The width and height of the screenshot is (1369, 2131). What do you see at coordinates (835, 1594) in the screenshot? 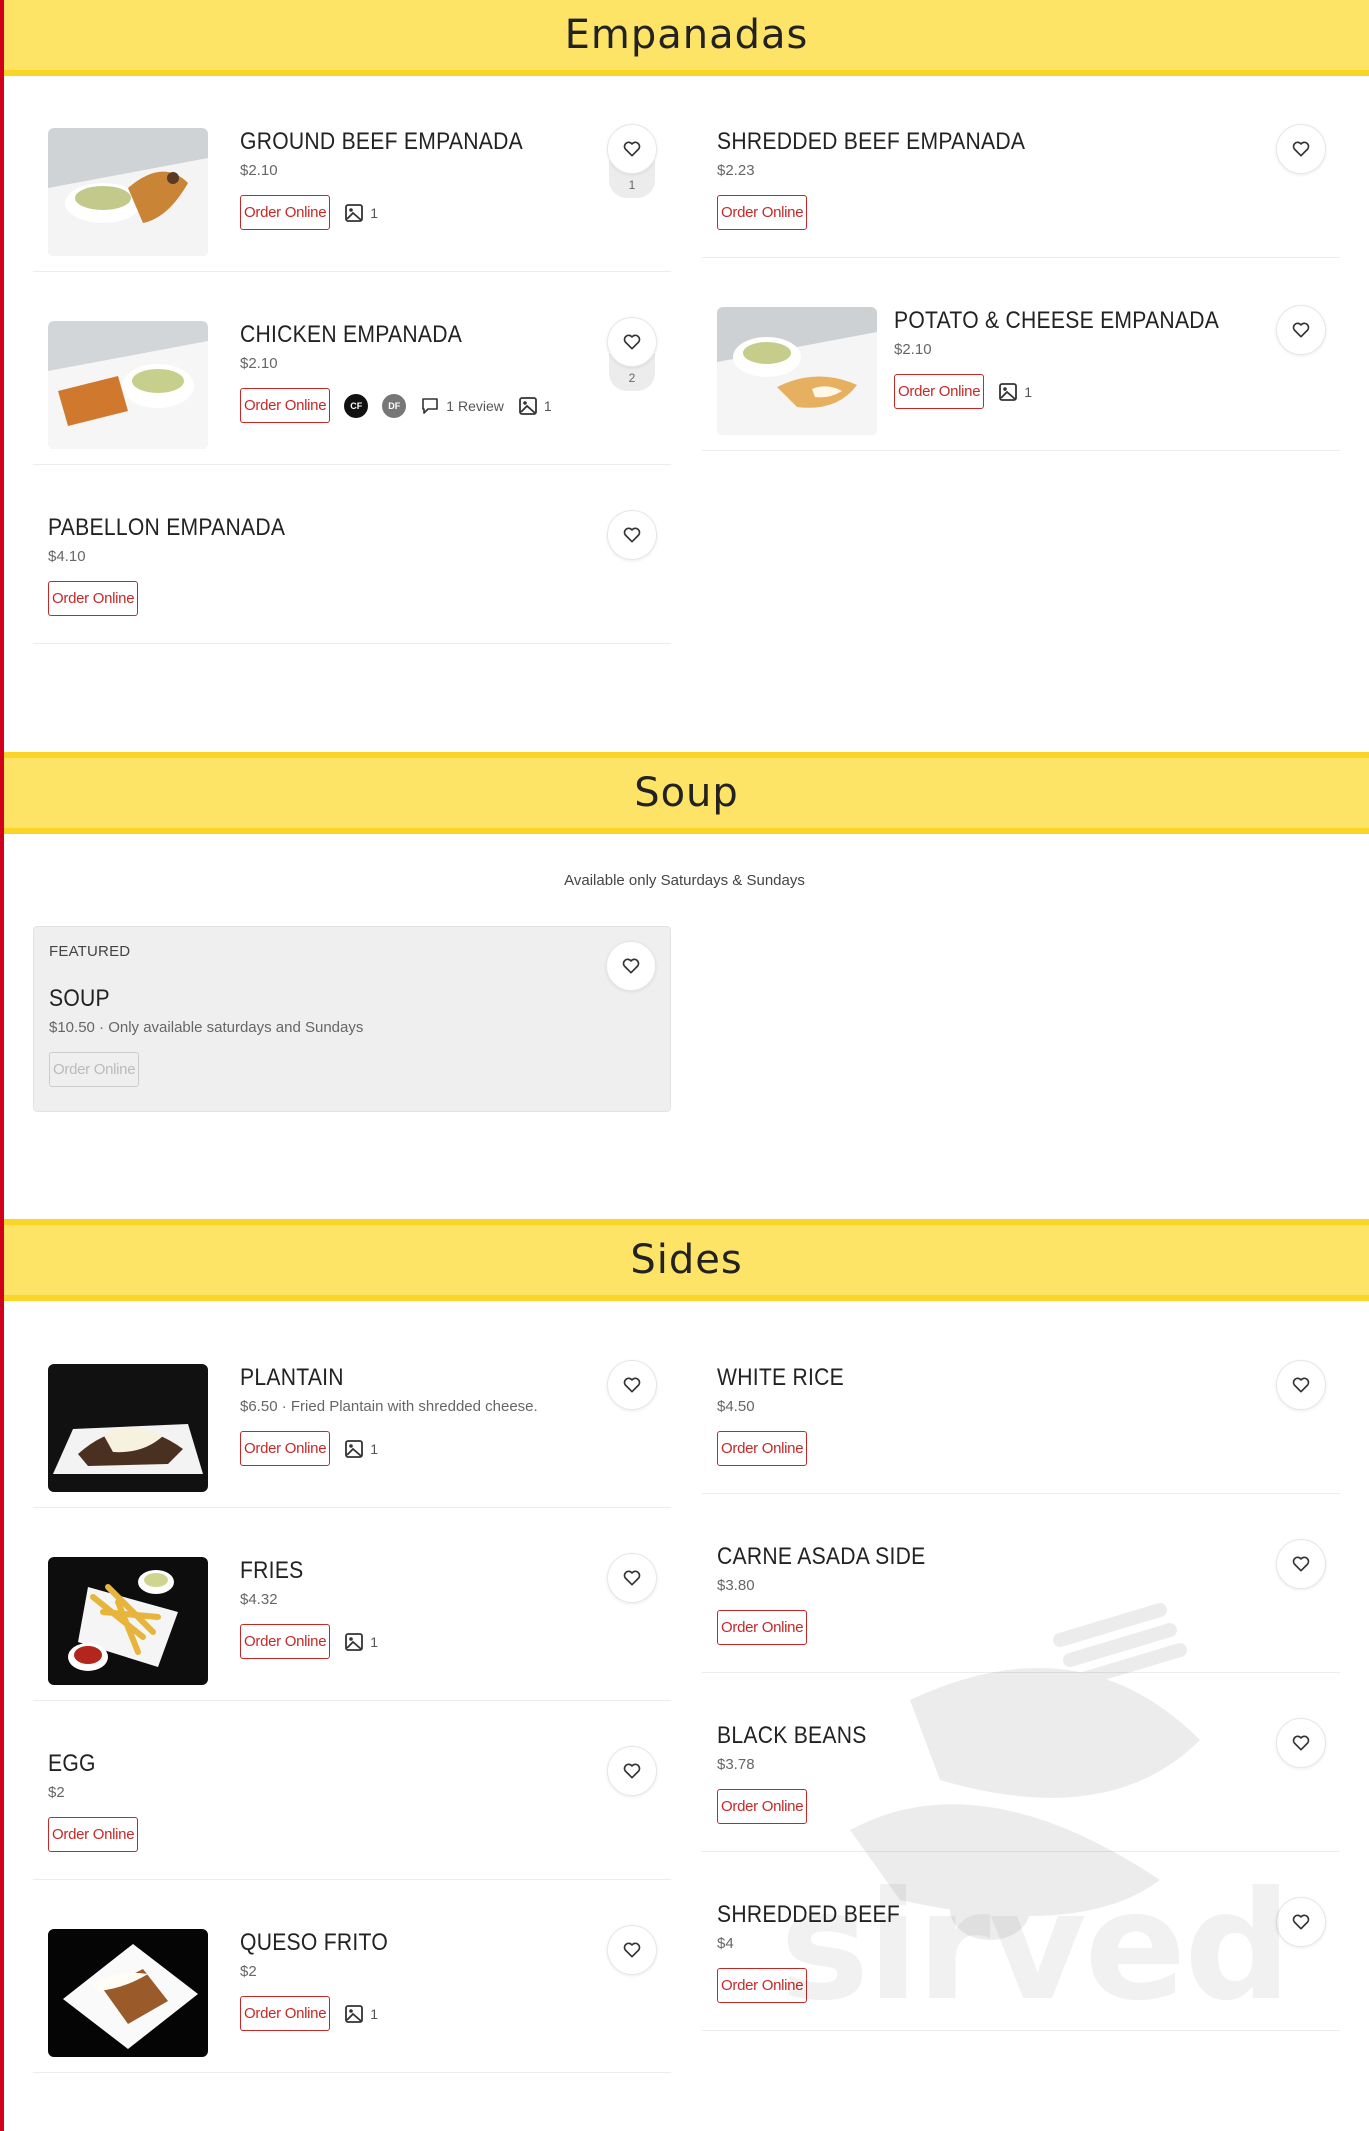
I see `item-info: CARNE ASADA SIDE $3.80 Order Online` at bounding box center [835, 1594].